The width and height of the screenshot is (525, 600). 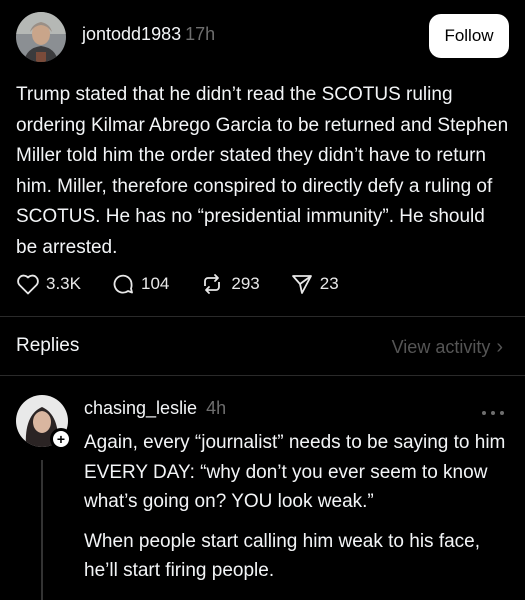 I want to click on chevron-right-icon: ›, so click(x=499, y=347).